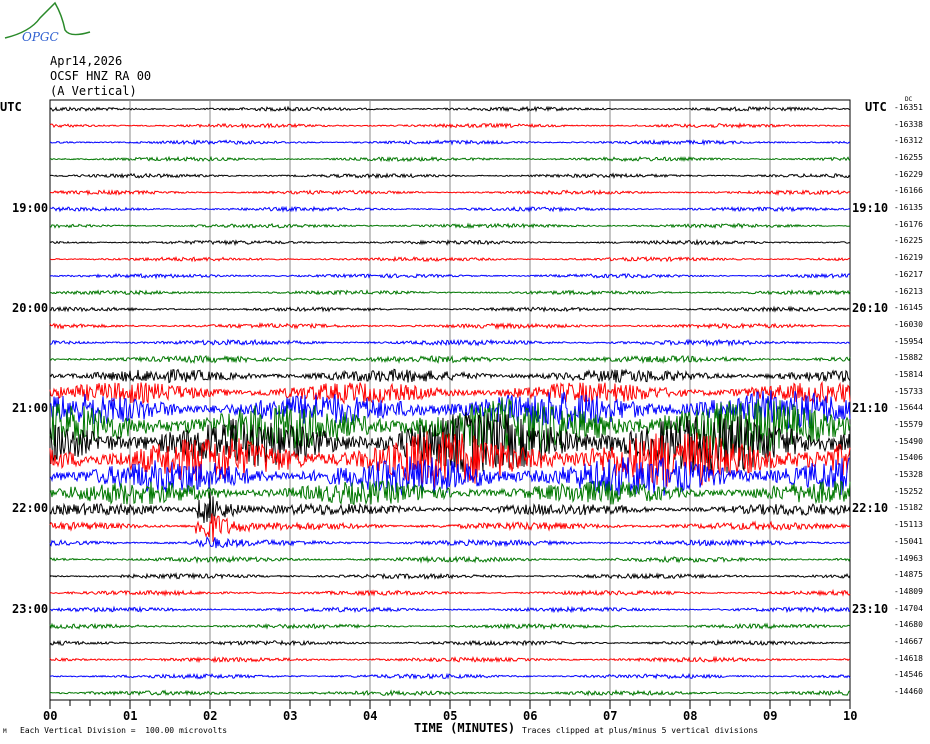 This screenshot has width=930, height=744. I want to click on dc-offset-label: -16338, so click(908, 124).